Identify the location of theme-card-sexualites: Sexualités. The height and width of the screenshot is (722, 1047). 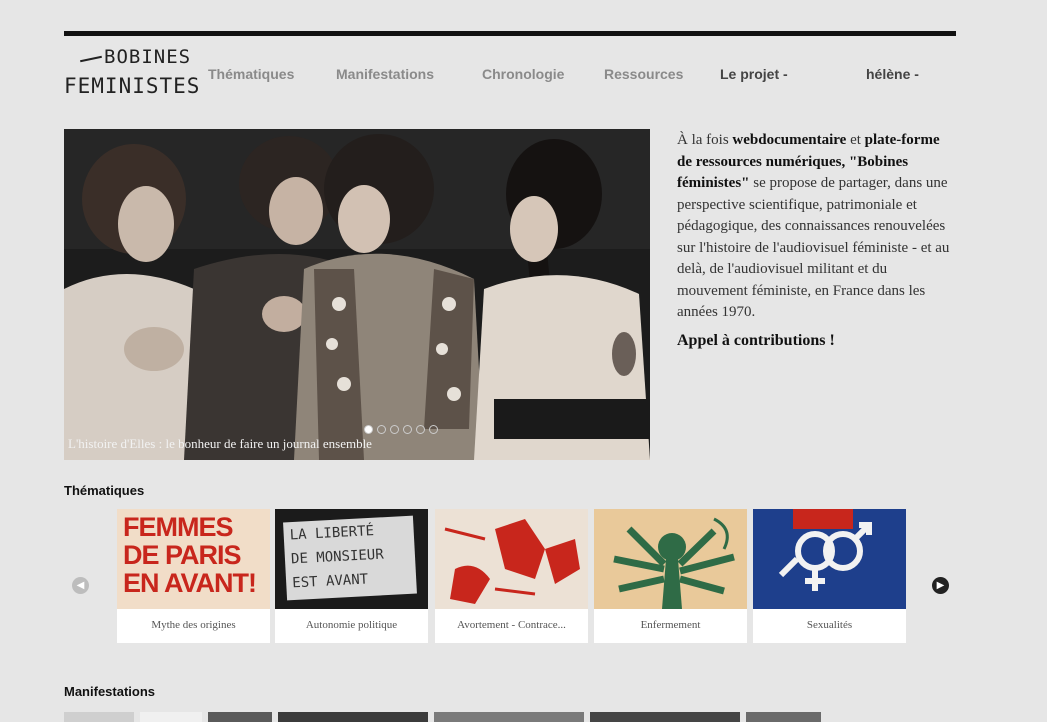
(829, 576).